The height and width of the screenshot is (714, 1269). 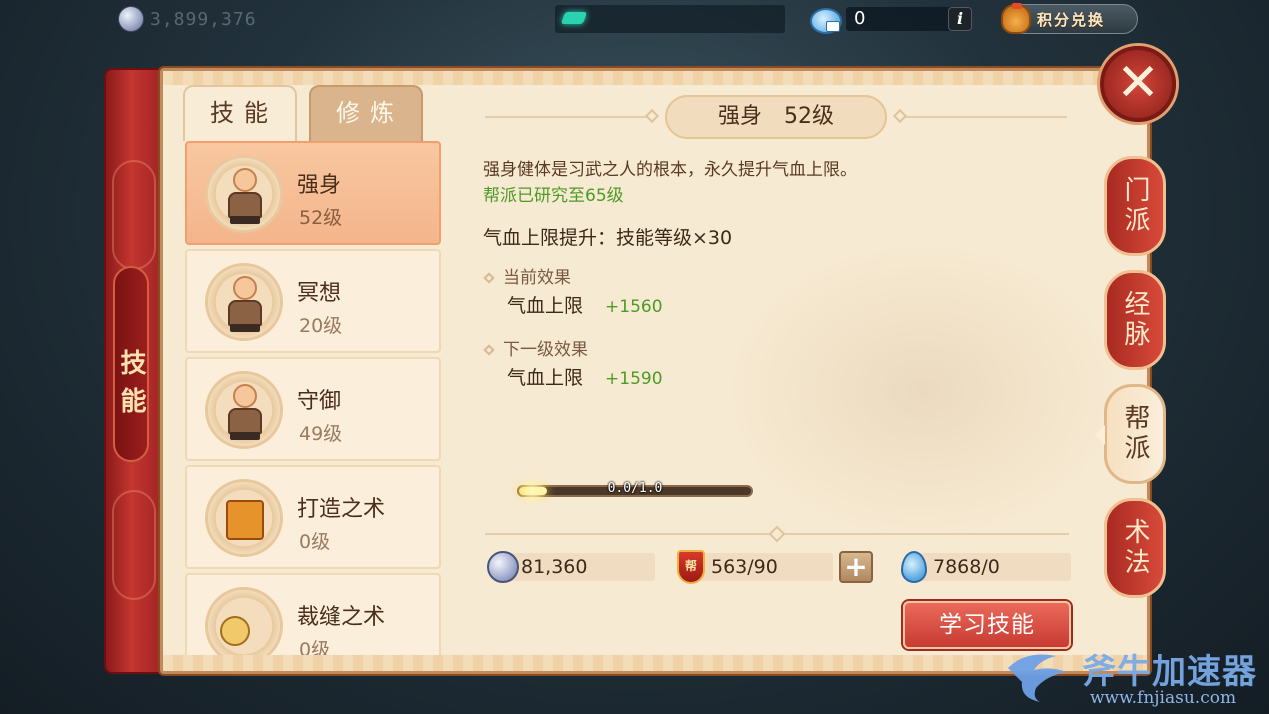 I want to click on watermark: 斧牛加速器 www.fnjiasu.com, so click(x=1137, y=679).